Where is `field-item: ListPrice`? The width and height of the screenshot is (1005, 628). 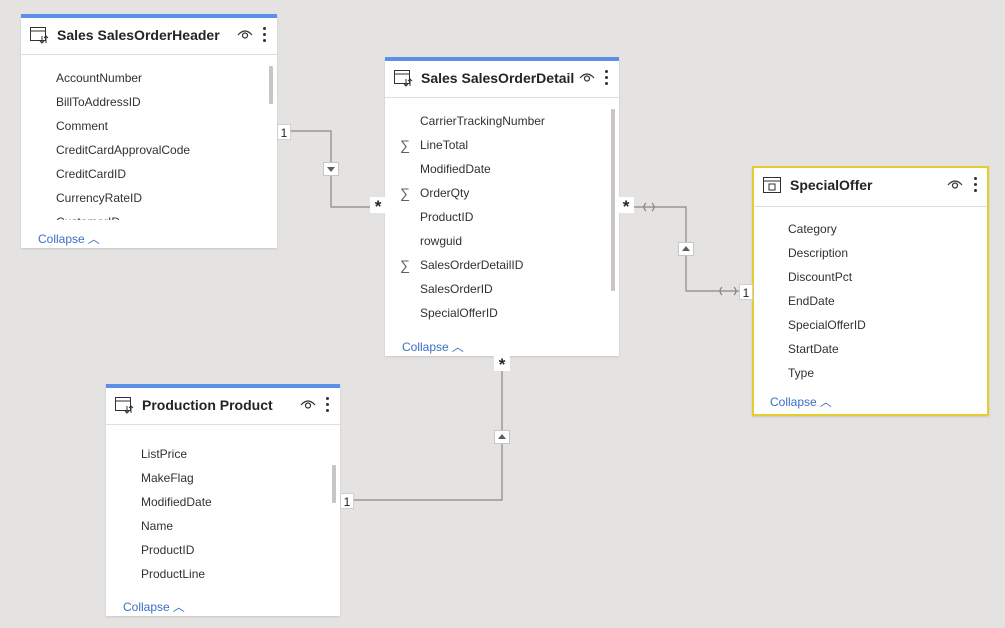 field-item: ListPrice is located at coordinates (164, 454).